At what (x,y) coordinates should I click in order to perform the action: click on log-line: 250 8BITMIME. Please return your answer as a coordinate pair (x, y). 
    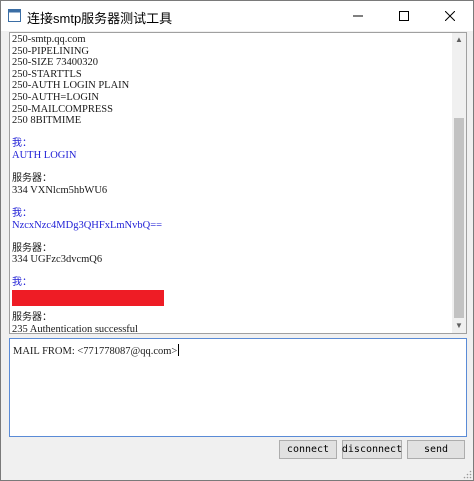
    Looking at the image, I should click on (47, 121).